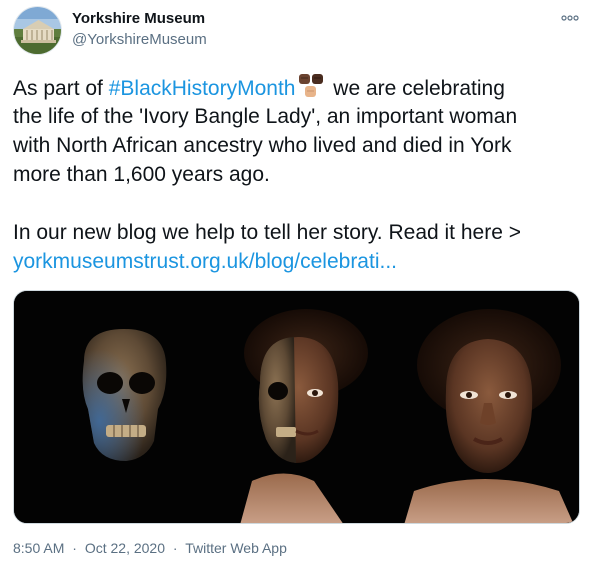 Image resolution: width=592 pixels, height=570 pixels. I want to click on avatar, so click(37, 30).